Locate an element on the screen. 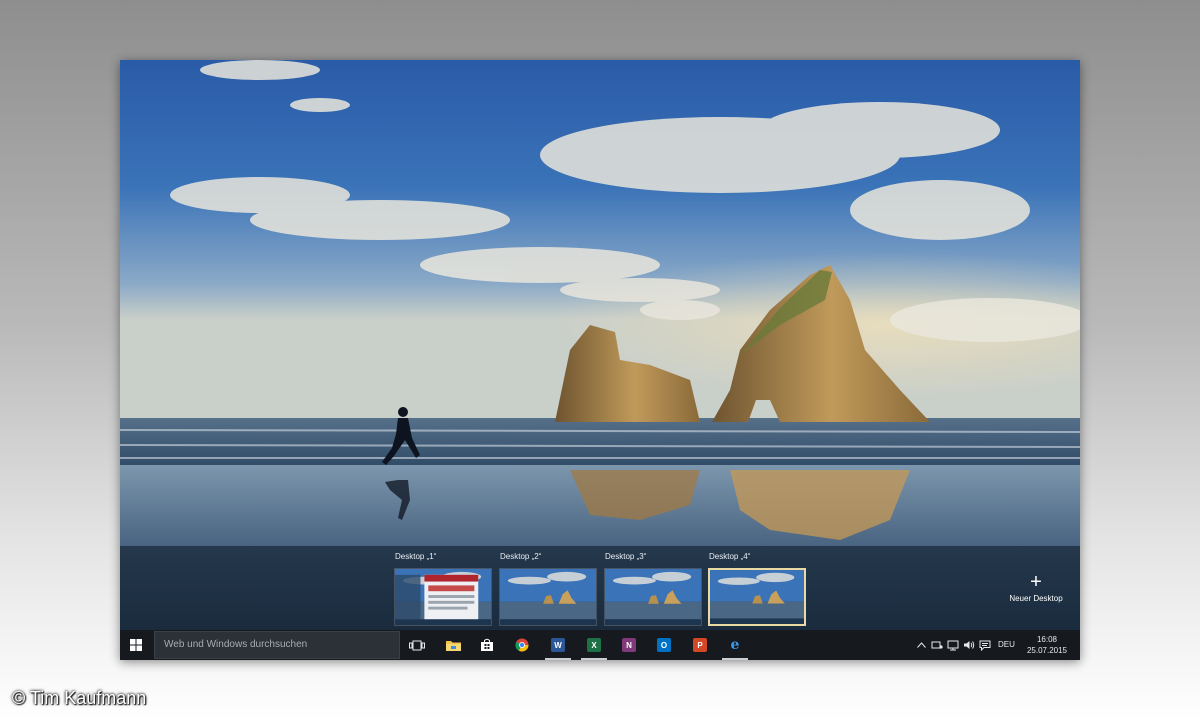 The width and height of the screenshot is (1200, 720). excel-taskbar-button: X is located at coordinates (594, 645).